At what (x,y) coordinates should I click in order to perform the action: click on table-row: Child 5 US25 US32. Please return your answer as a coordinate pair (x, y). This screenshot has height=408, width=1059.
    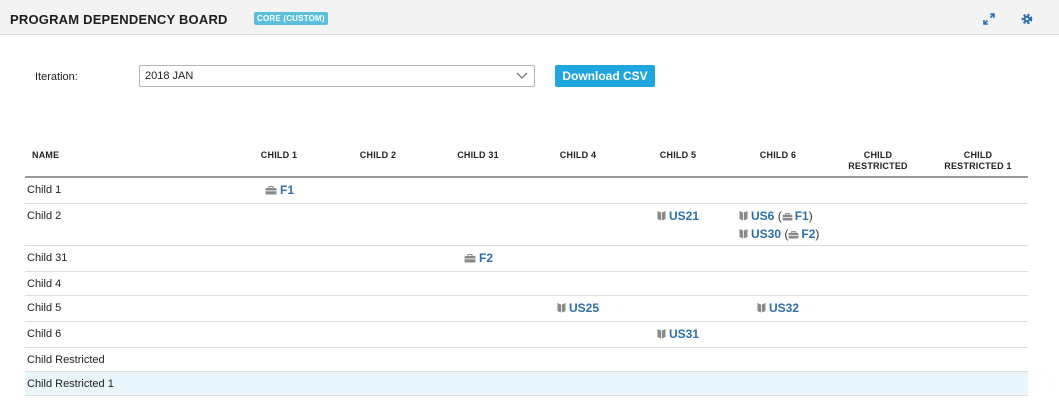
    Looking at the image, I should click on (526, 309).